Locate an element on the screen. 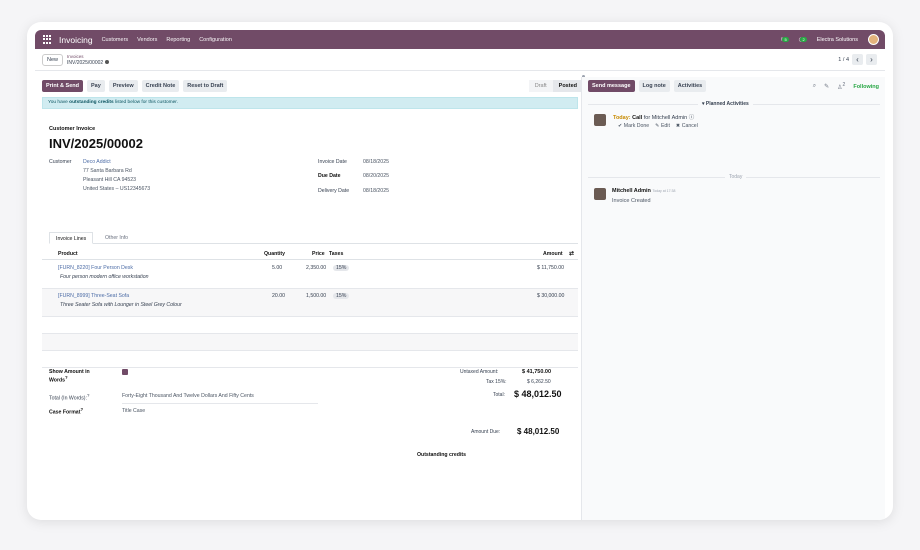 Image resolution: width=920 pixels, height=550 pixels. pay-button: Pay is located at coordinates (96, 86).